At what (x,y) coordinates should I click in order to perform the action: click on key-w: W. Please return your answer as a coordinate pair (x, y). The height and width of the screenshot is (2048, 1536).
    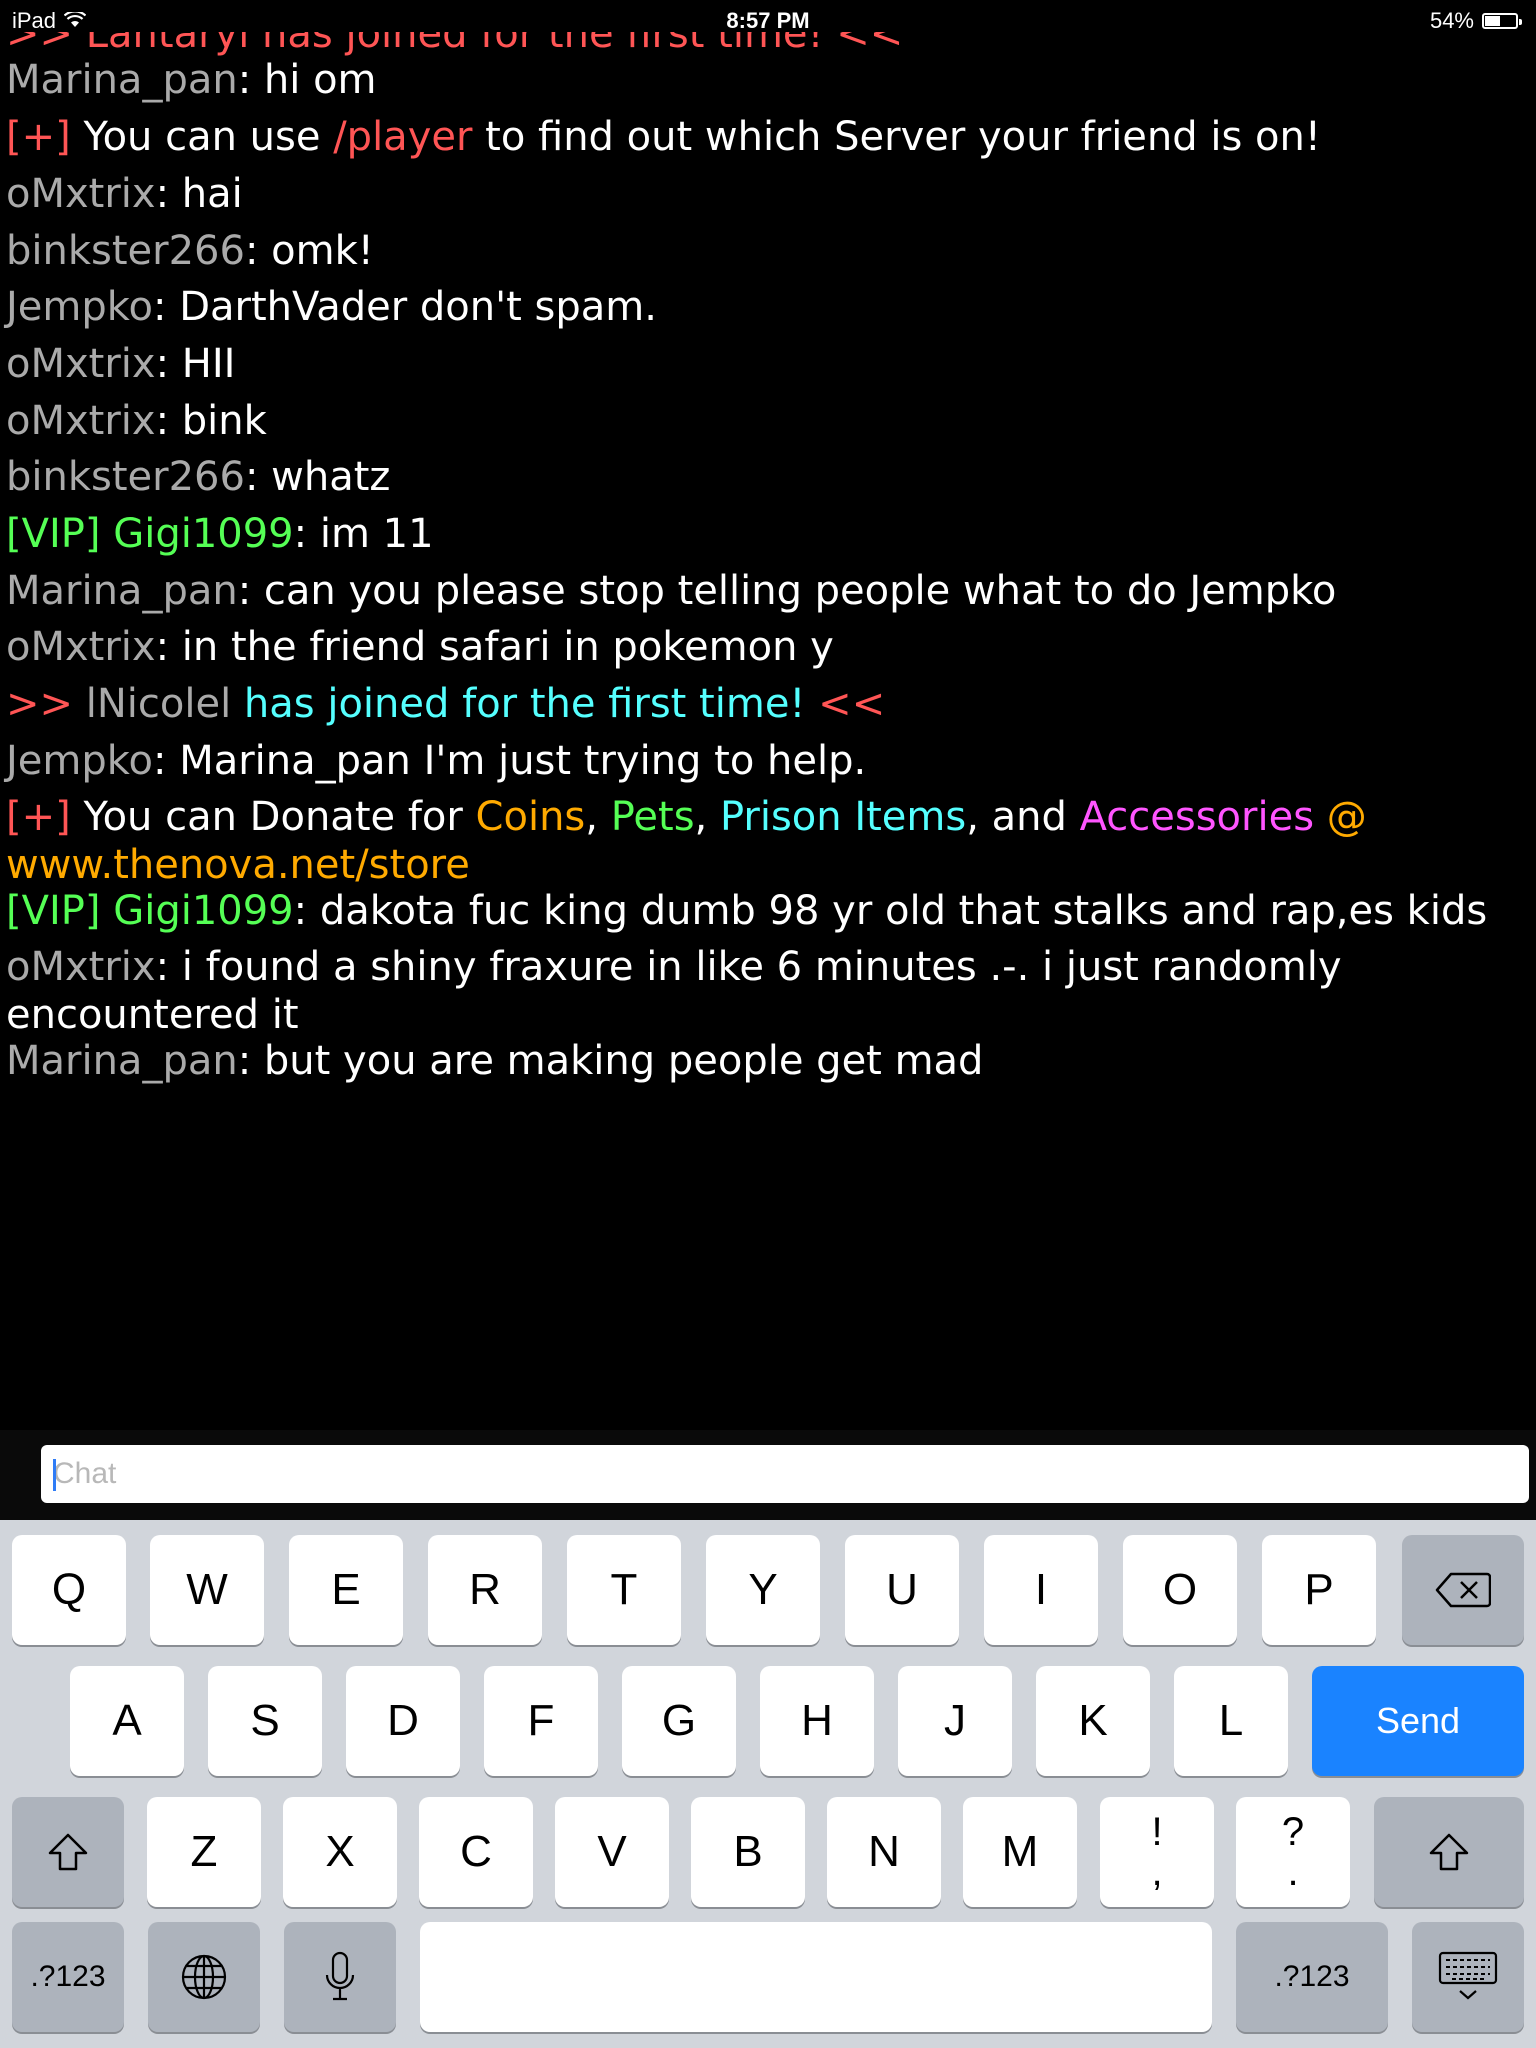
    Looking at the image, I should click on (207, 1590).